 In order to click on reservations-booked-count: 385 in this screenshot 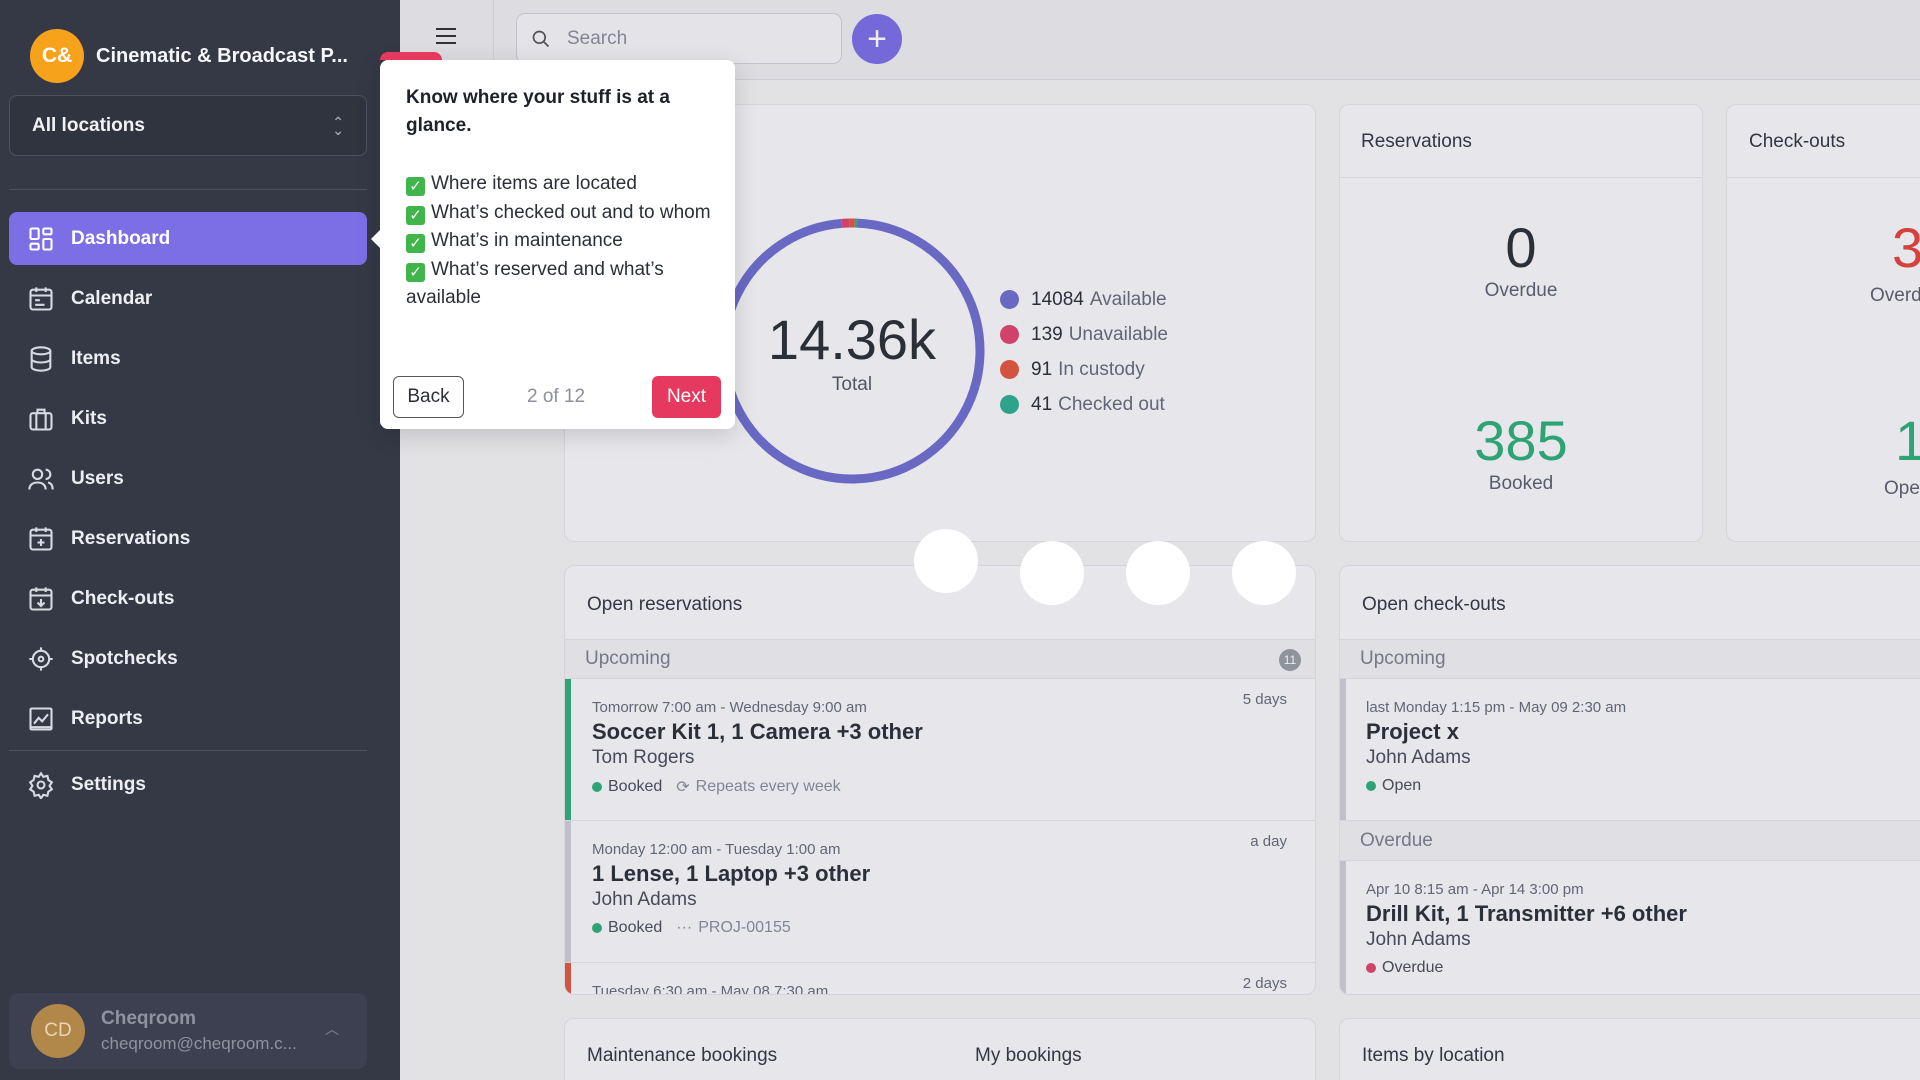, I will do `click(1521, 440)`.